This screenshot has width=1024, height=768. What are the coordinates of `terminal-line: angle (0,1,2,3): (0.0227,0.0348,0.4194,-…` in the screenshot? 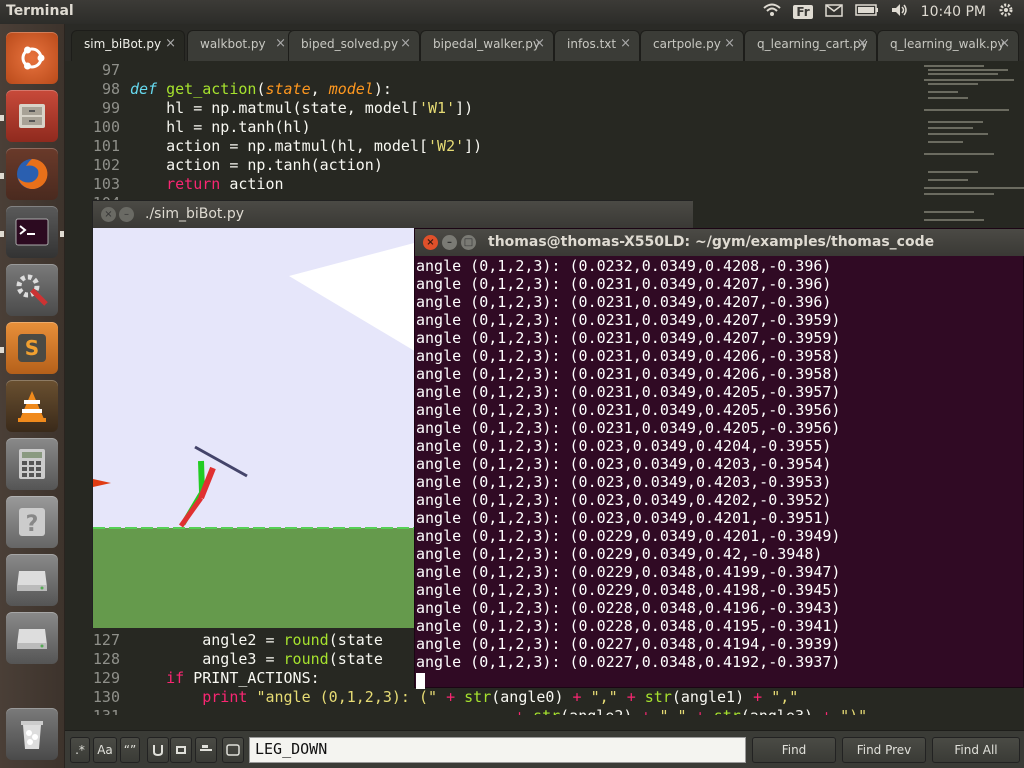 It's located at (628, 644).